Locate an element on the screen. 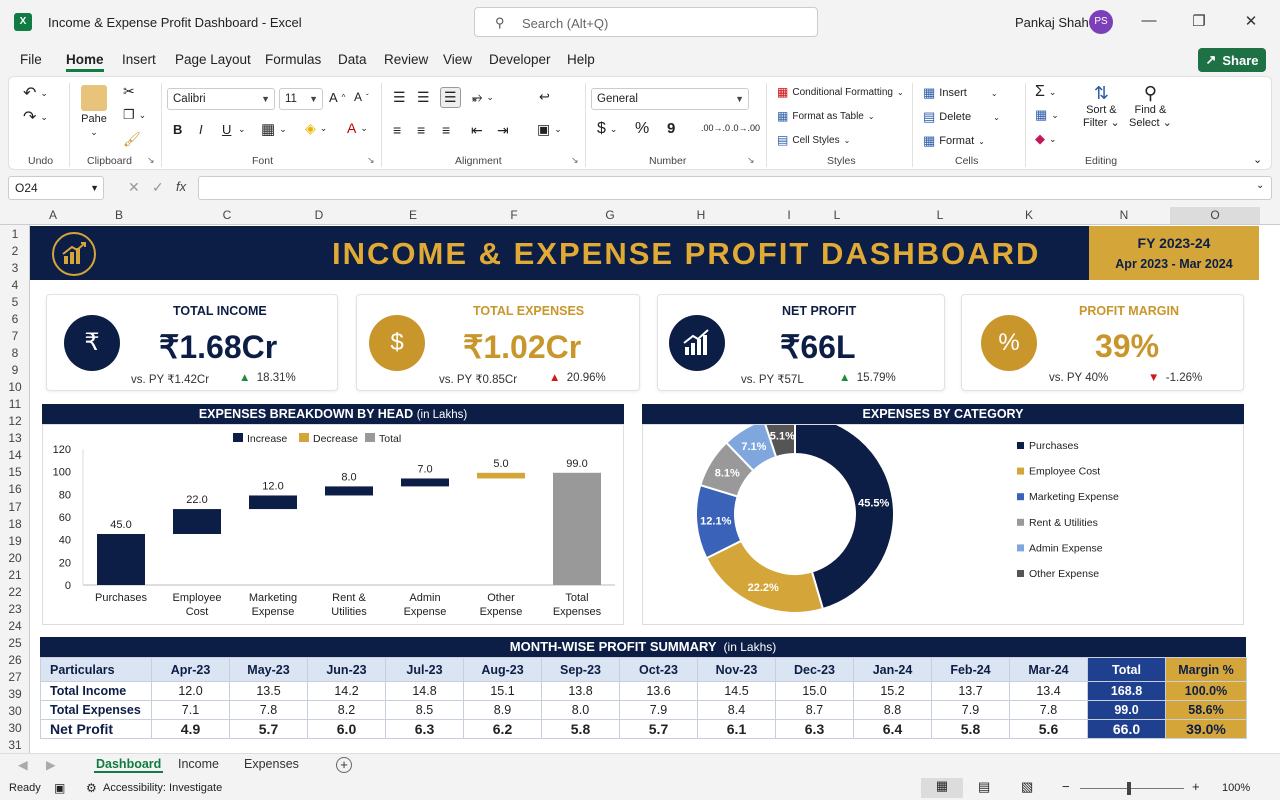 The height and width of the screenshot is (800, 1280). table-cell: 15.2 is located at coordinates (892, 691).